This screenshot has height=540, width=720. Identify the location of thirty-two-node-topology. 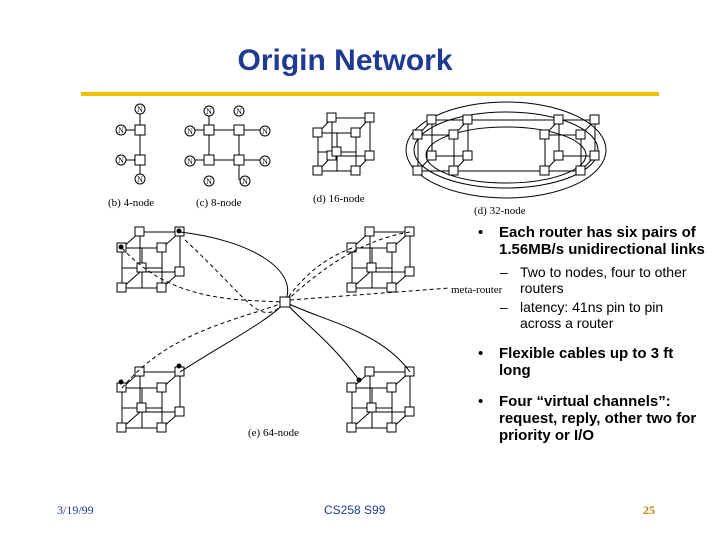
(506, 150).